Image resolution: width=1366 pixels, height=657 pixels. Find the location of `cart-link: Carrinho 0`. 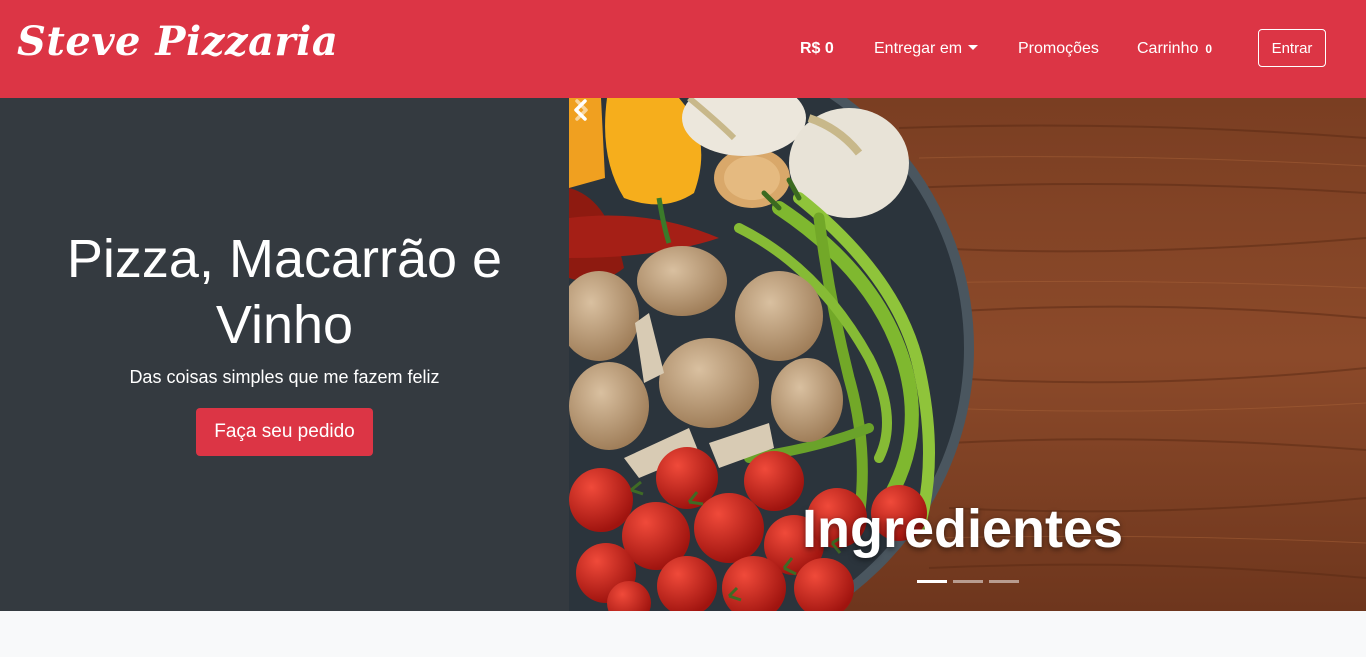

cart-link: Carrinho 0 is located at coordinates (1174, 49).